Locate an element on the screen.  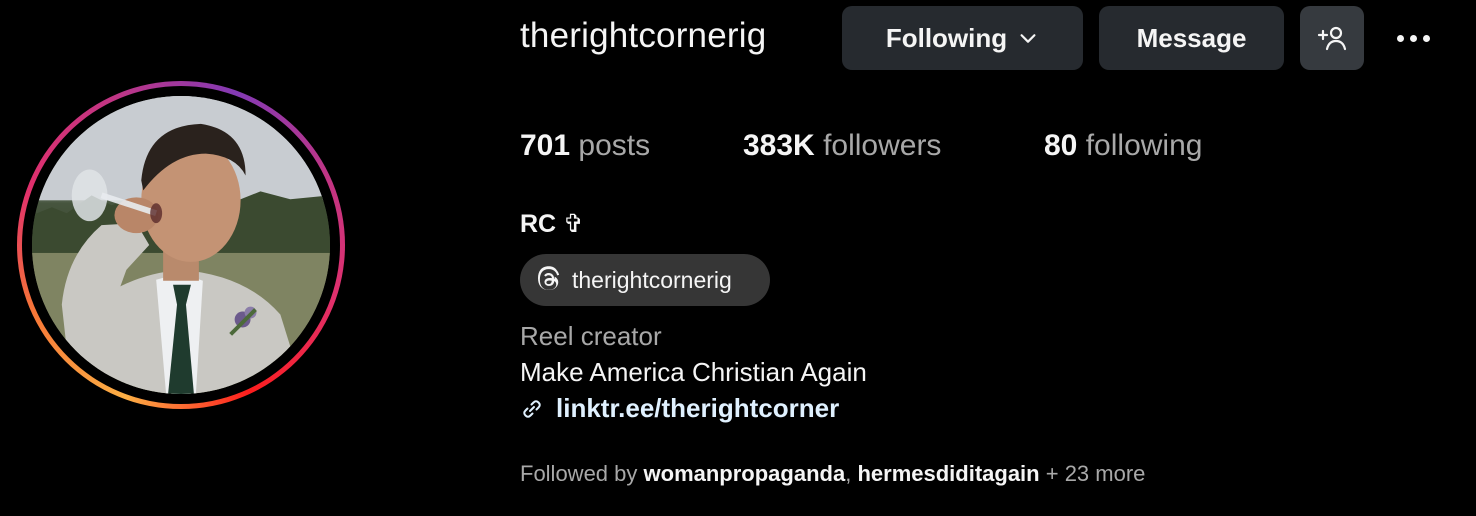
threads-handle: therightcornerig is located at coordinates (652, 279).